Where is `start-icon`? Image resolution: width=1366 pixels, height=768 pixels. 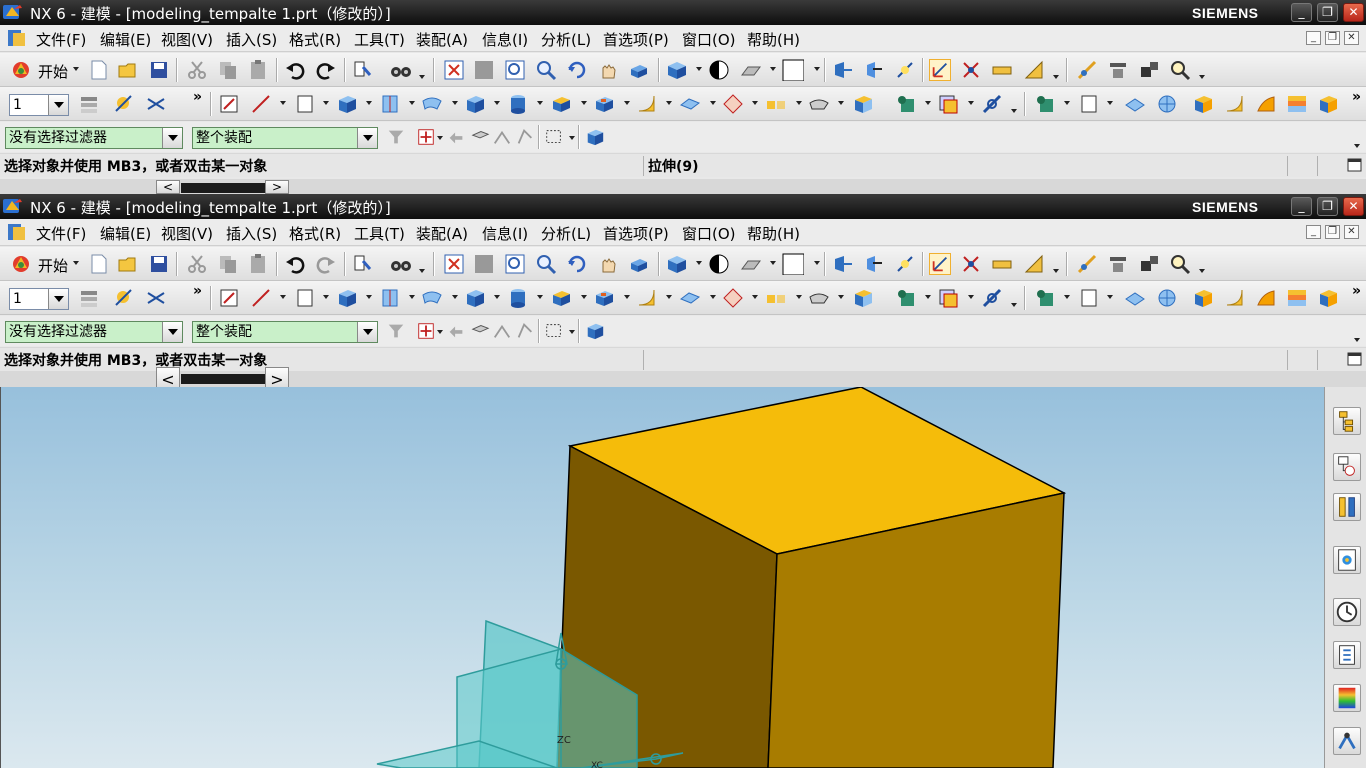 start-icon is located at coordinates (21, 264).